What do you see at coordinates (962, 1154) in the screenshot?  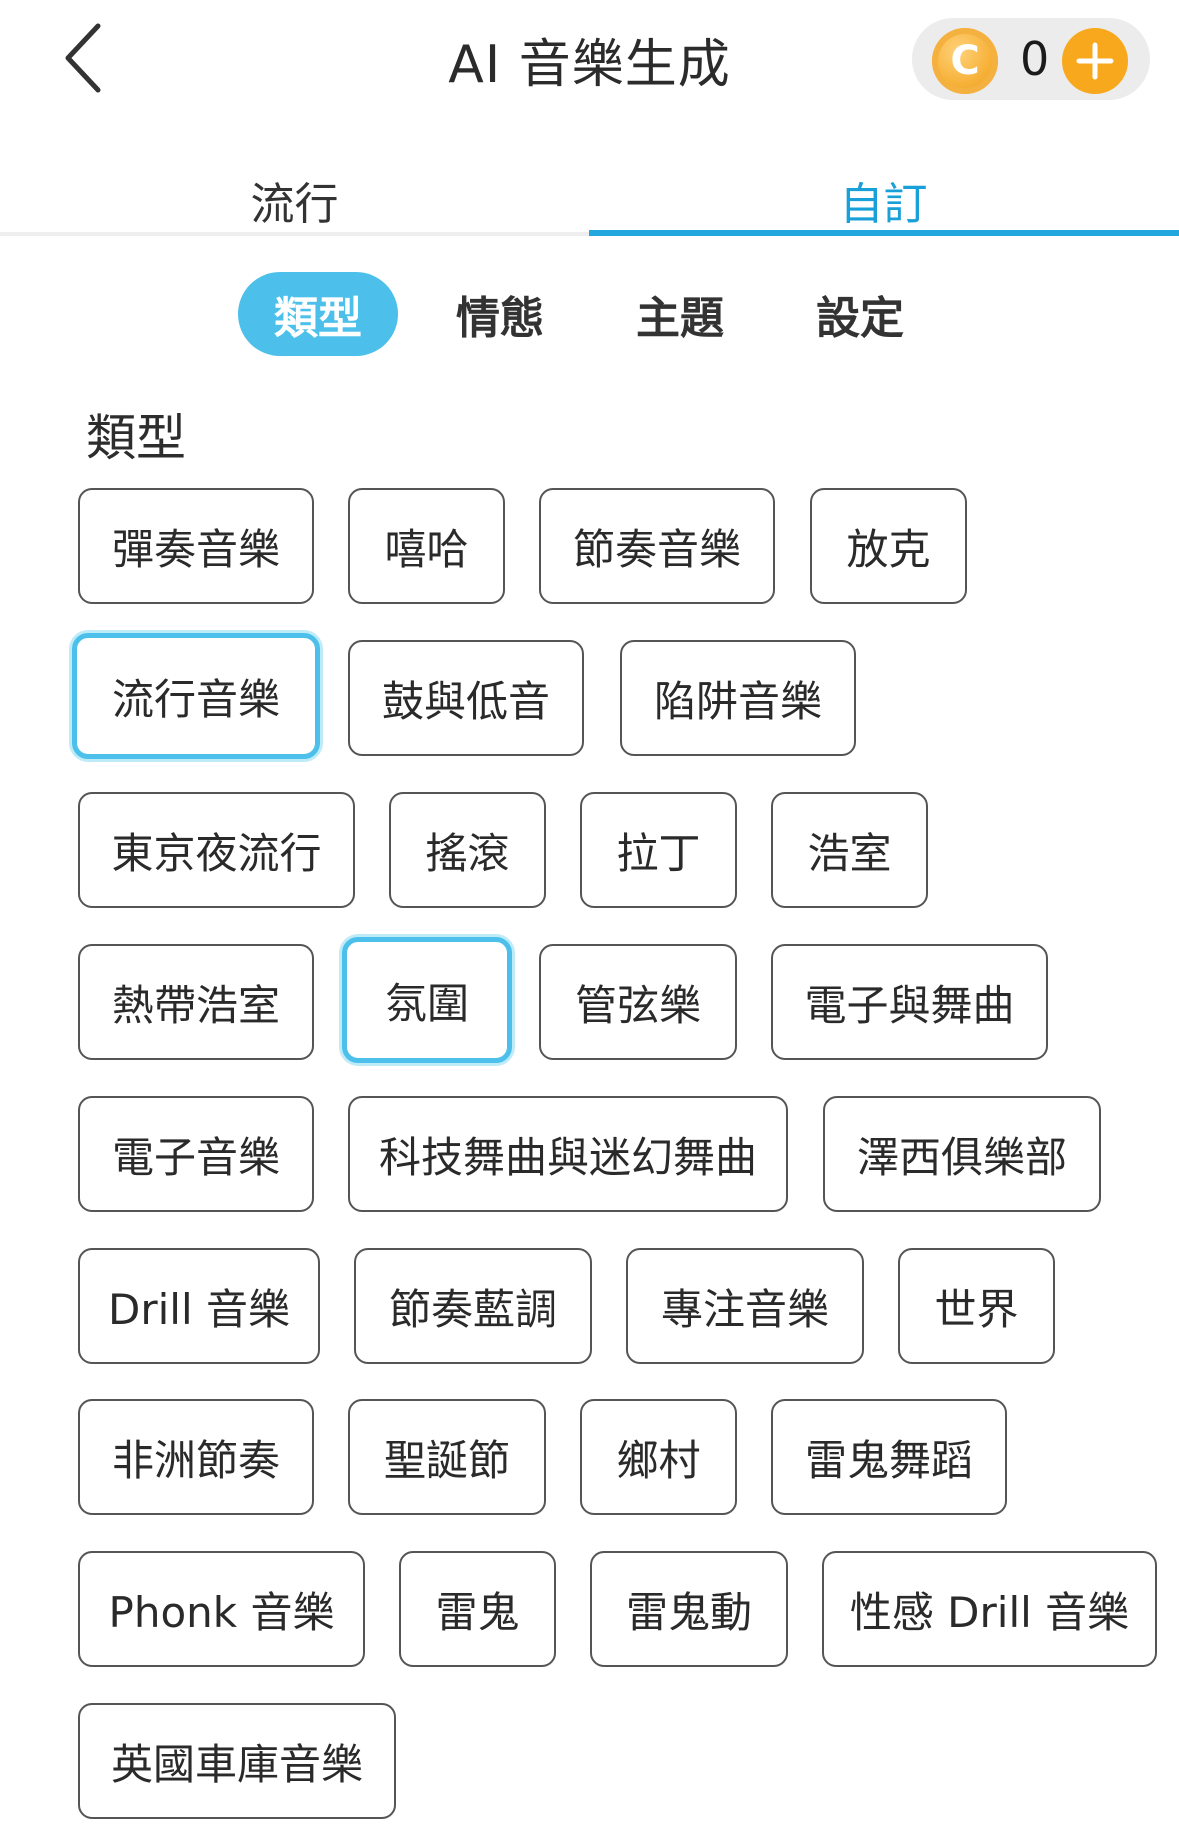 I see `genre-chip: 澤西俱樂部` at bounding box center [962, 1154].